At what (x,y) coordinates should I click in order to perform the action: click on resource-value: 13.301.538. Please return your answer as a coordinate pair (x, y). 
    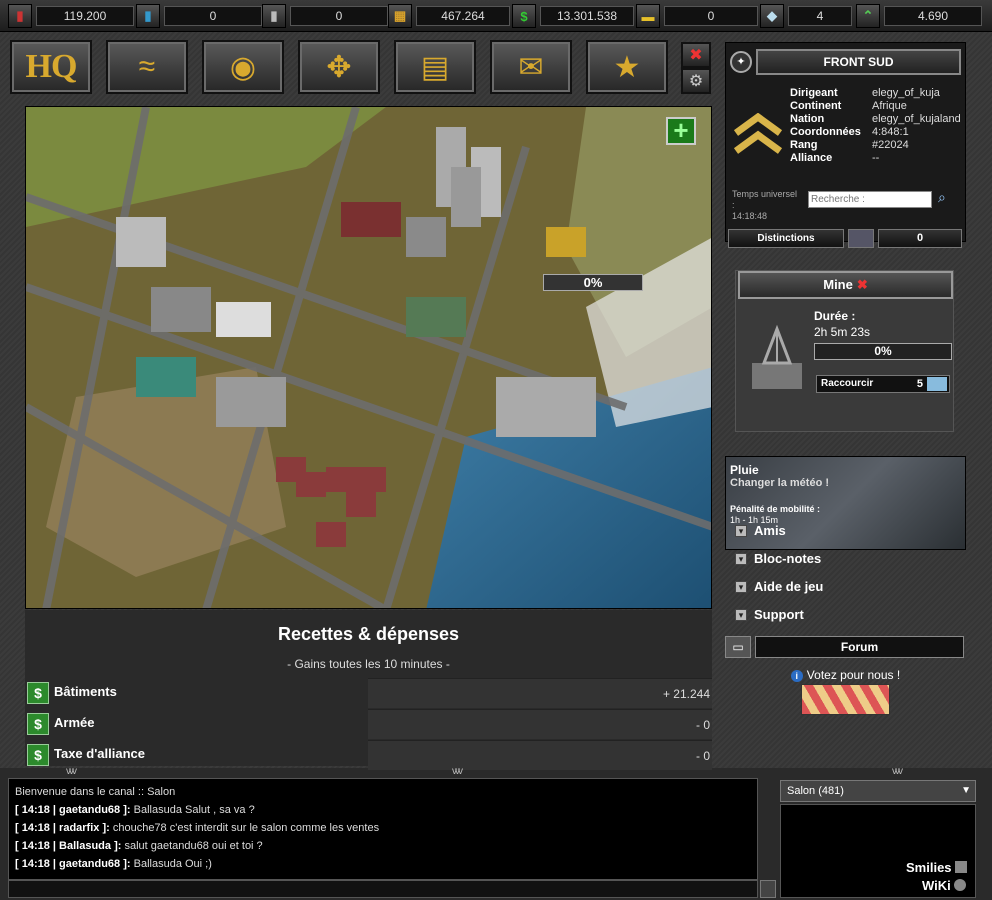
    Looking at the image, I should click on (587, 16).